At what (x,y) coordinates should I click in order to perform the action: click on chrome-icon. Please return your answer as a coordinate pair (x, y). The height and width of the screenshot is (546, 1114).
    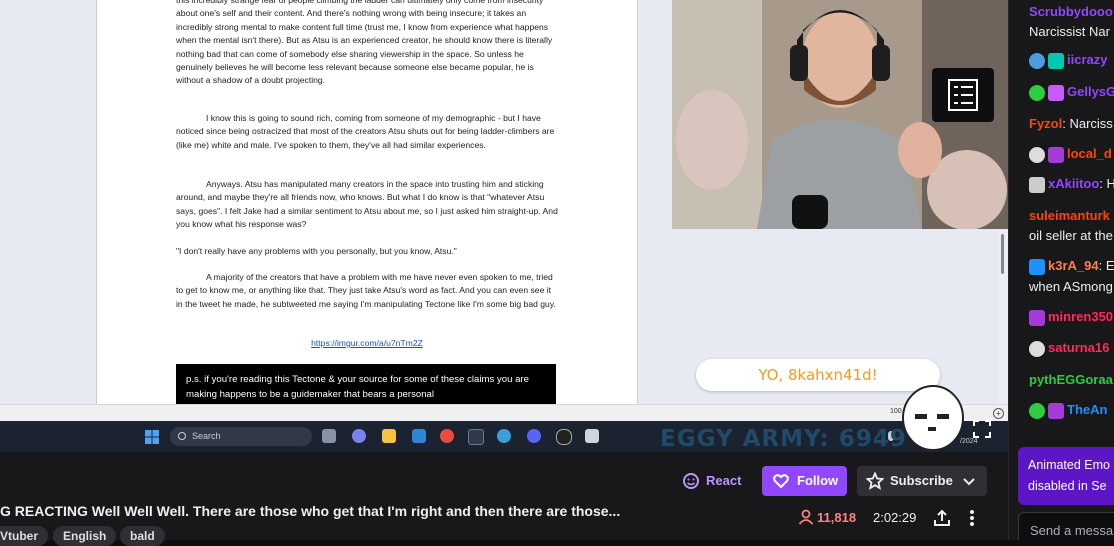
    Looking at the image, I should click on (447, 436).